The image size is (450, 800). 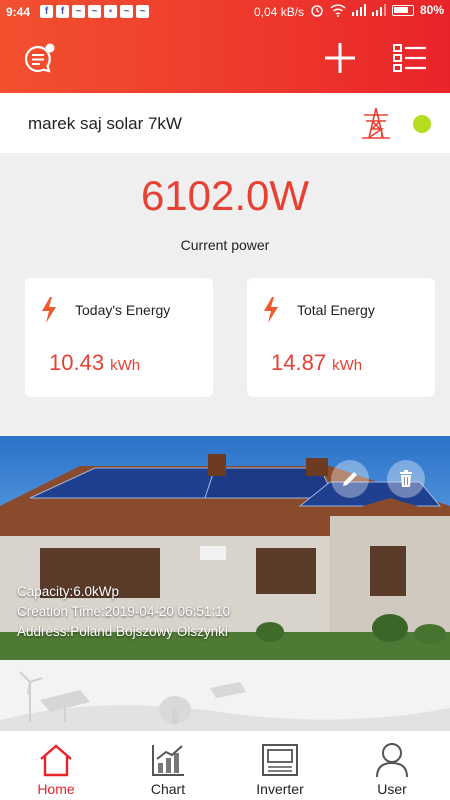 What do you see at coordinates (225, 195) in the screenshot?
I see `current-power-value: 6102.0W` at bounding box center [225, 195].